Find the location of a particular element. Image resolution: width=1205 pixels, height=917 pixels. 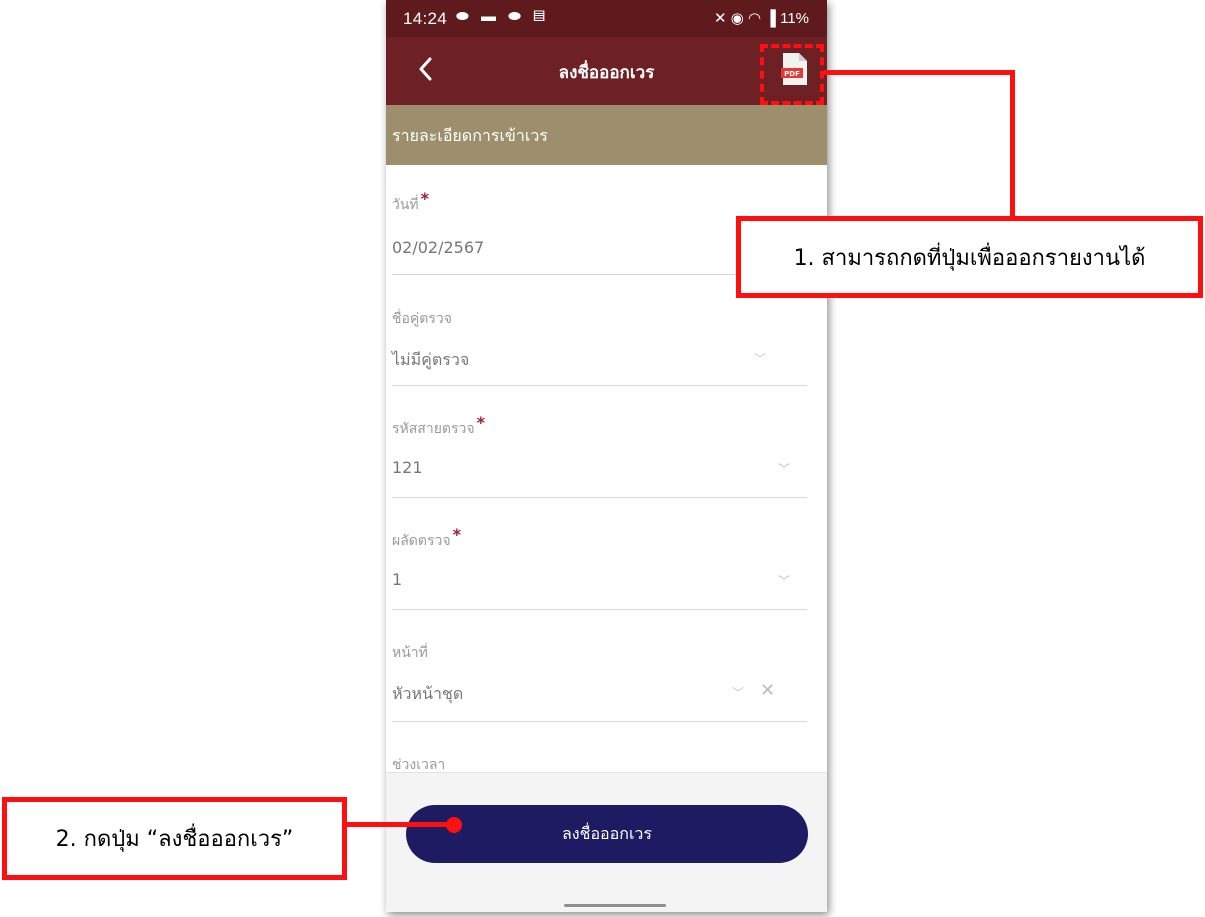

section-header: รายละเอียดการเข้าเวร is located at coordinates (606, 135).